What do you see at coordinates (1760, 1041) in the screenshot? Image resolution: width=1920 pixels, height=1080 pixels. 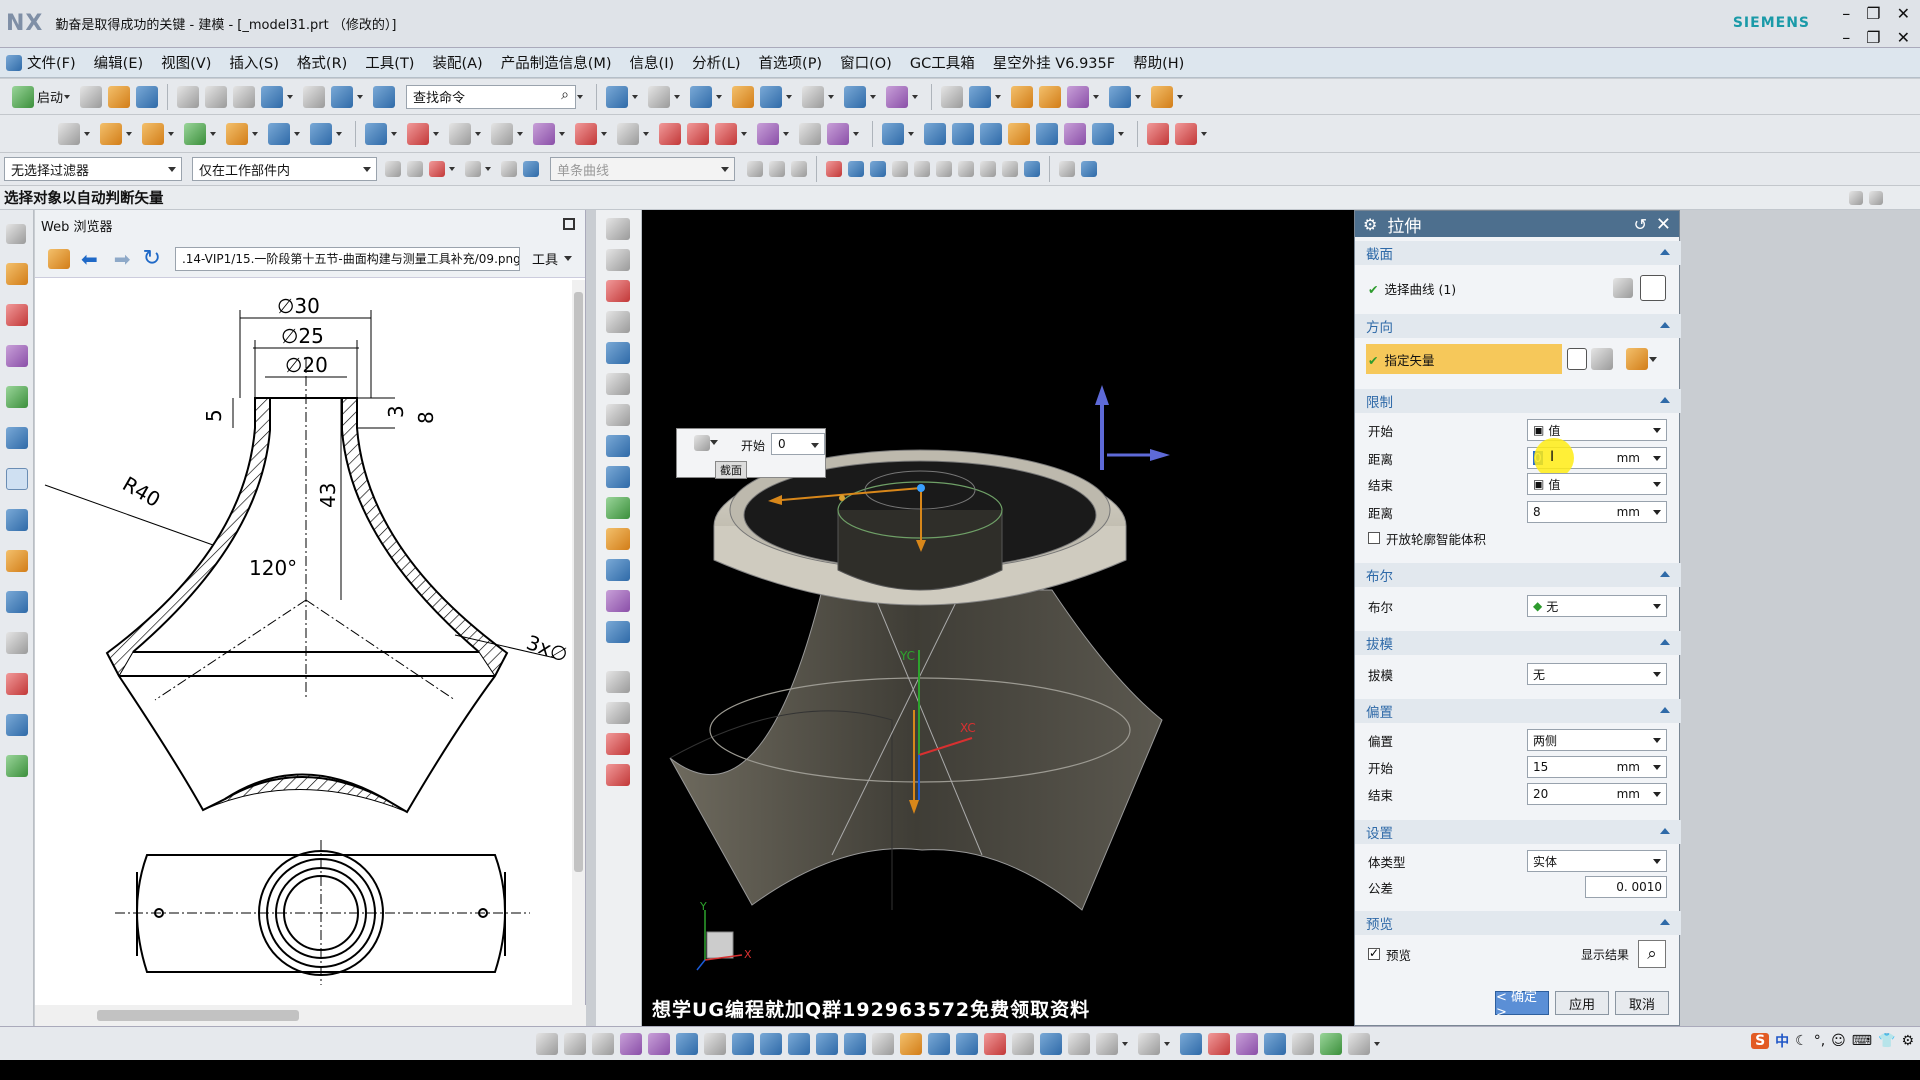 I see `ime-logo-icon: S` at bounding box center [1760, 1041].